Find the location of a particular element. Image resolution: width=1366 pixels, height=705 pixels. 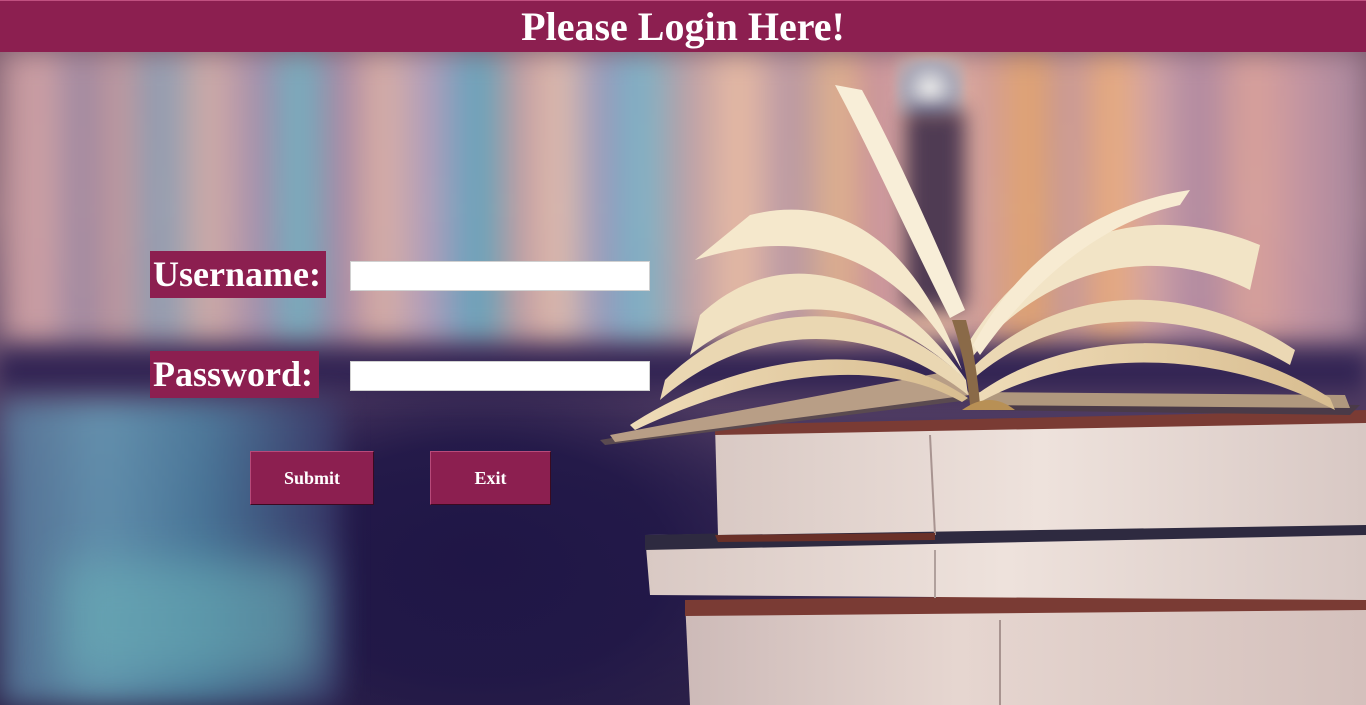

submit-button: Submit is located at coordinates (312, 478).